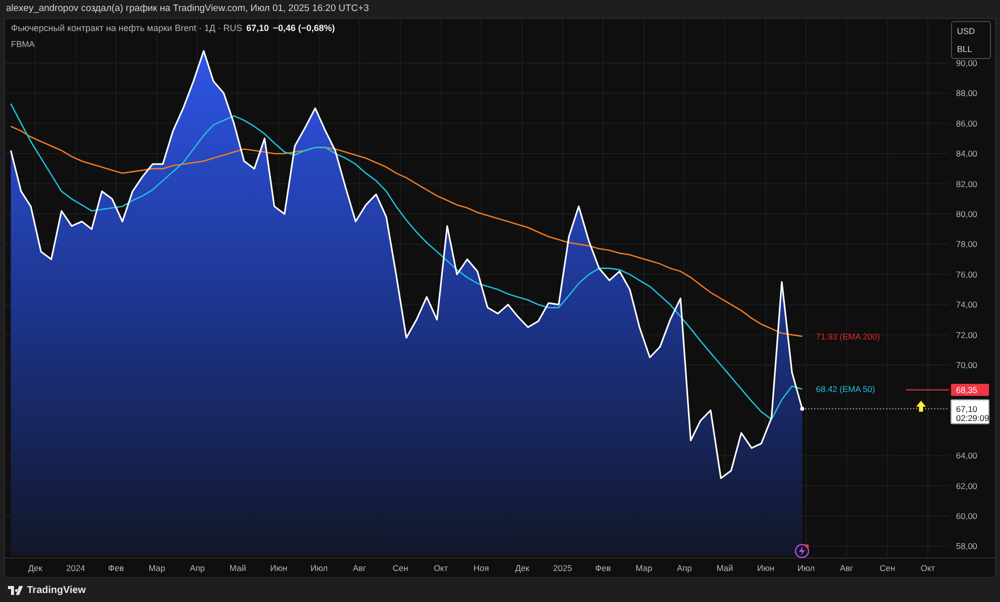 The width and height of the screenshot is (1000, 602). What do you see at coordinates (562, 568) in the screenshot?
I see `time-axis-label: 2025` at bounding box center [562, 568].